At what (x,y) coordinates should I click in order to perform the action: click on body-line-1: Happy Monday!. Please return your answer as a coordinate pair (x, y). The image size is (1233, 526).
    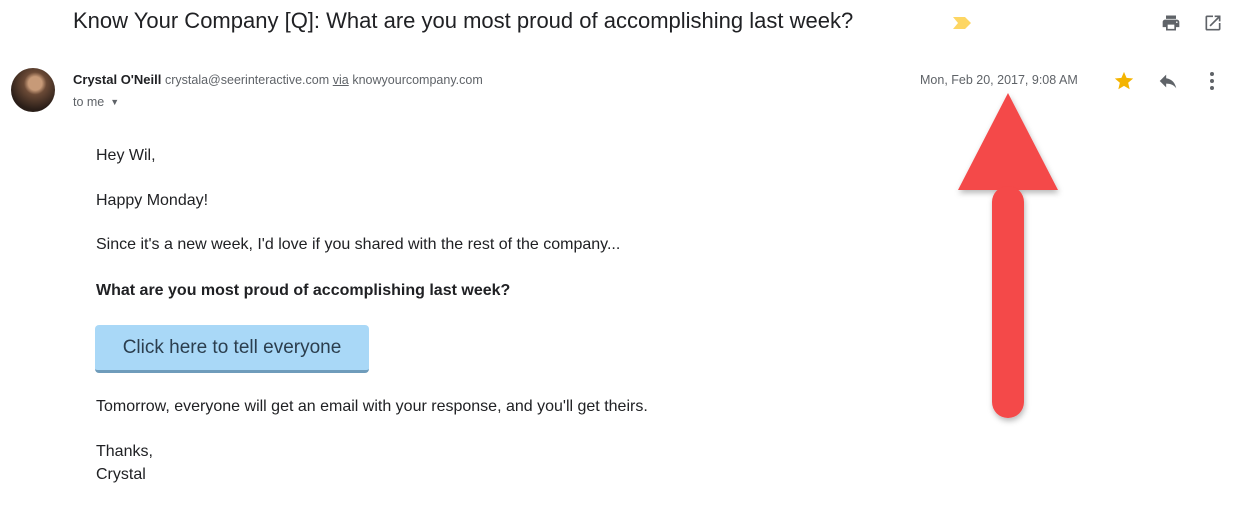
    Looking at the image, I should click on (152, 200).